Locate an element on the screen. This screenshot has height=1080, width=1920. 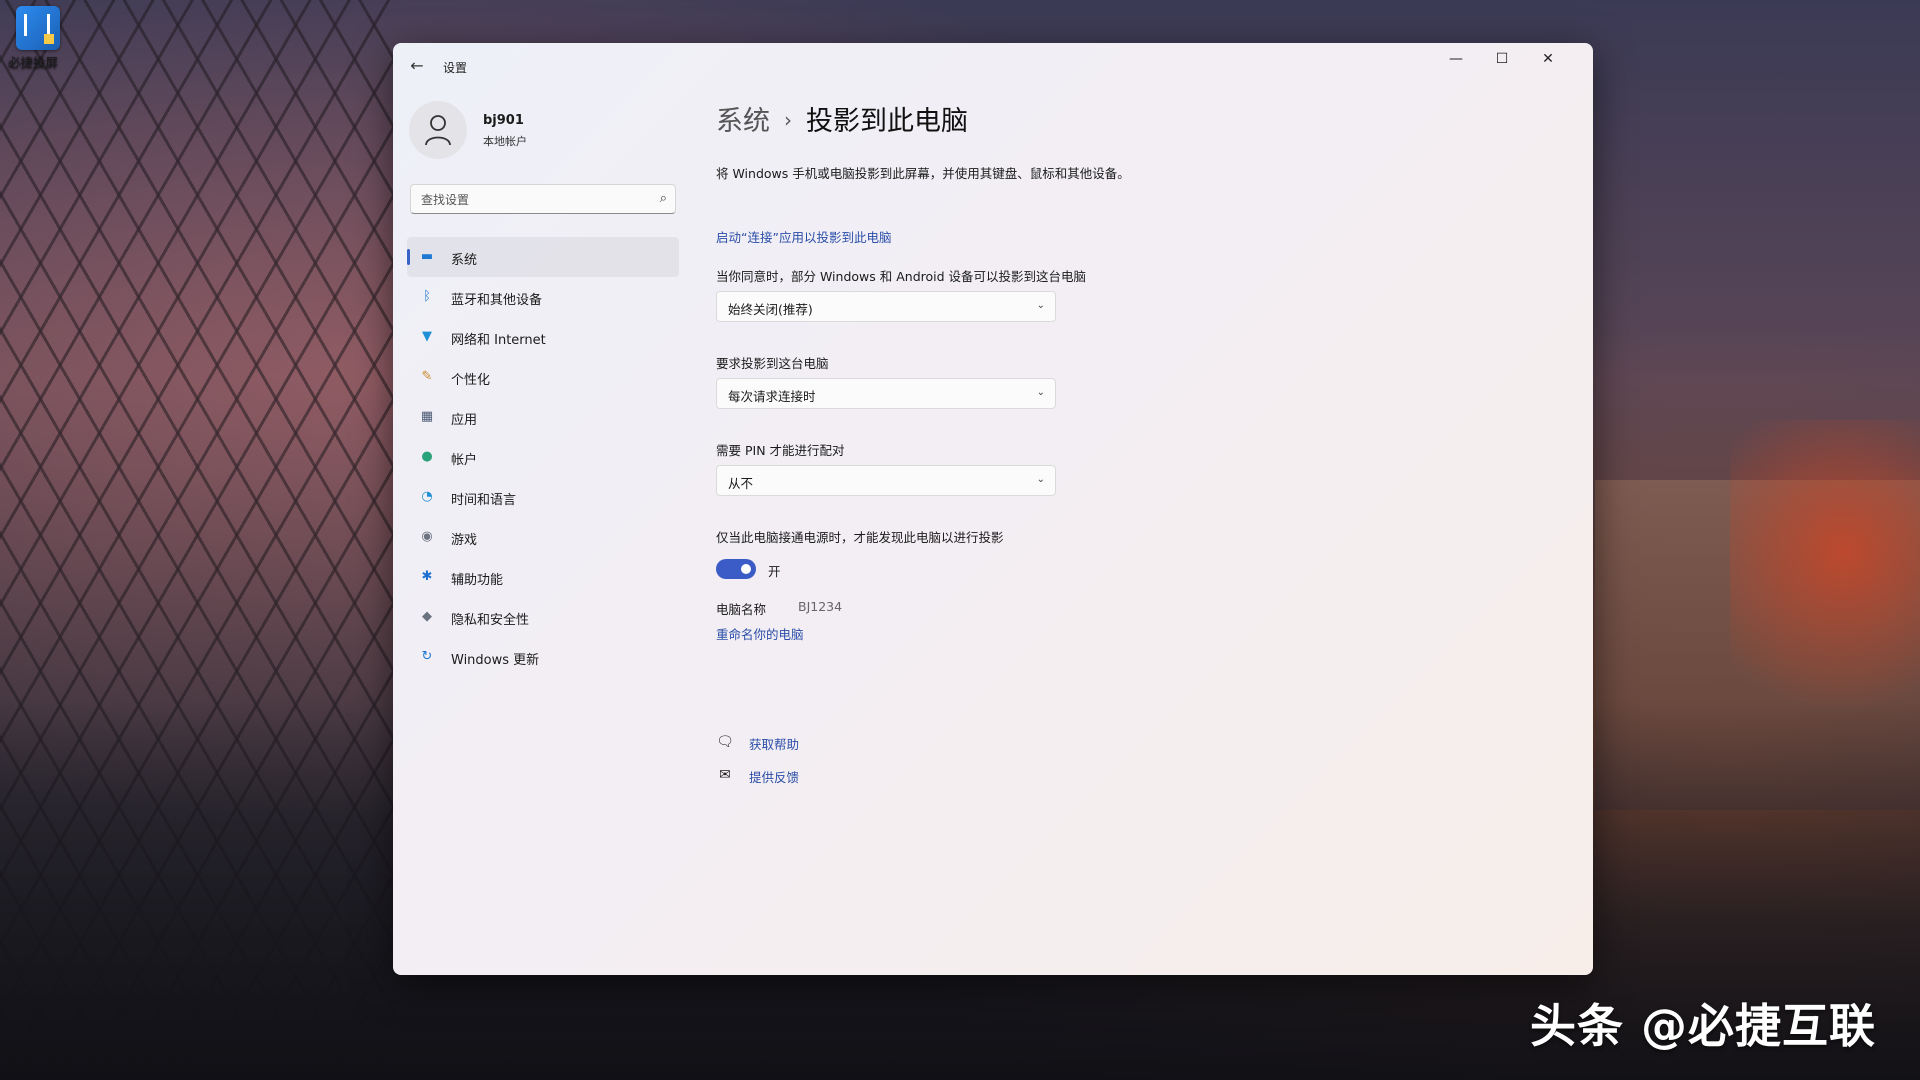
wifi-icon: ▼ is located at coordinates (427, 336).